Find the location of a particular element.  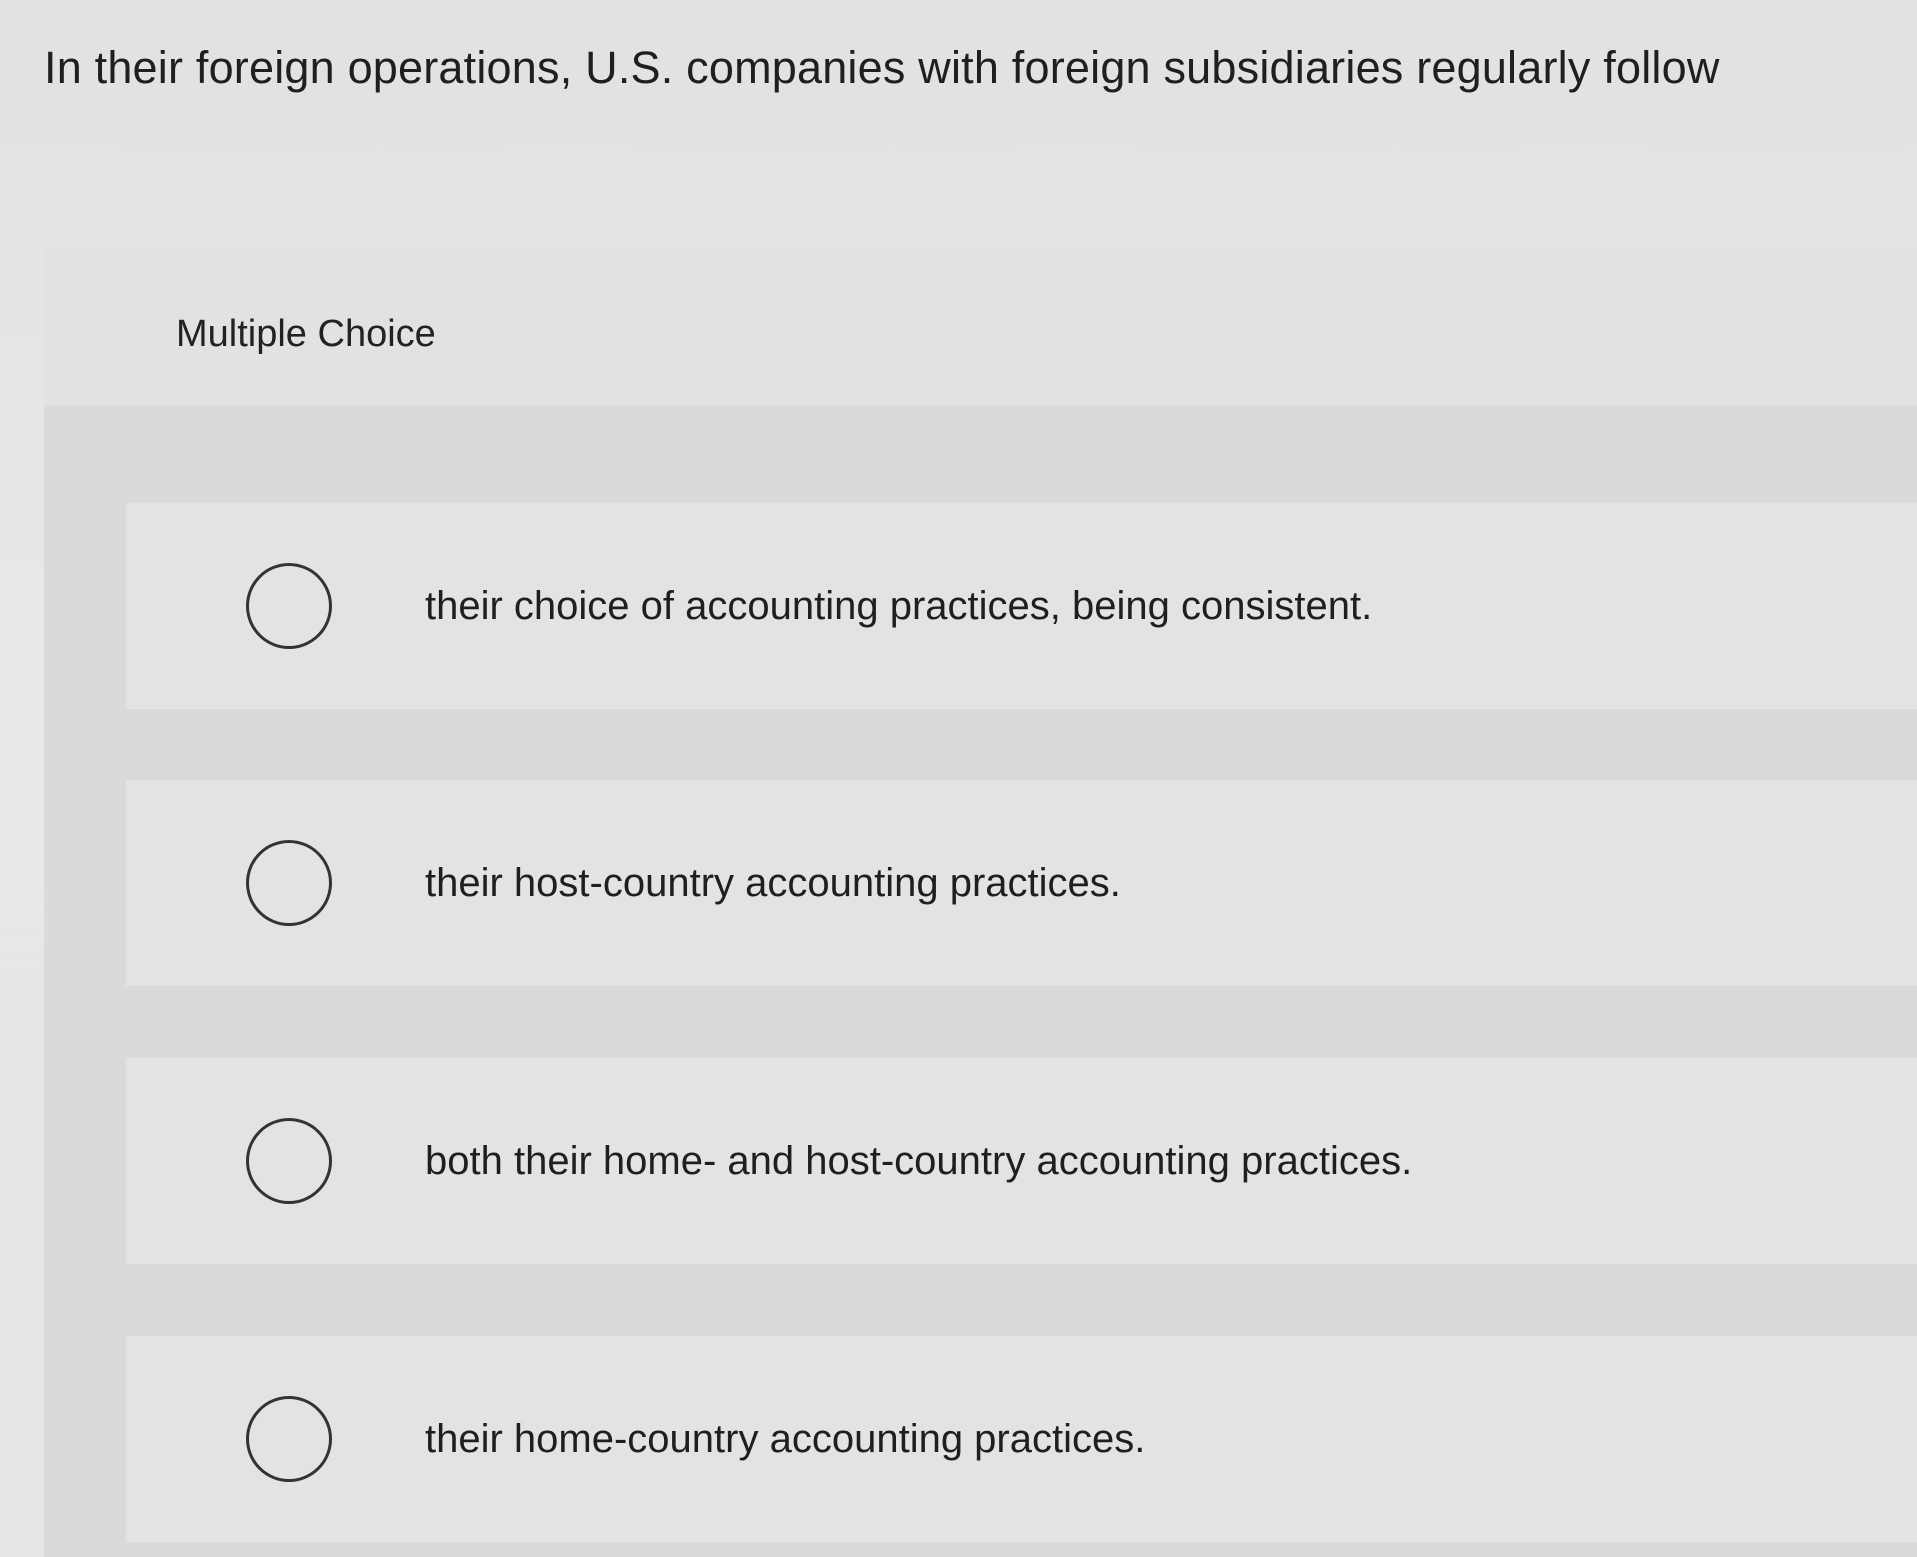

answer-option-2: their host-country accounting practices. is located at coordinates (1021, 883).